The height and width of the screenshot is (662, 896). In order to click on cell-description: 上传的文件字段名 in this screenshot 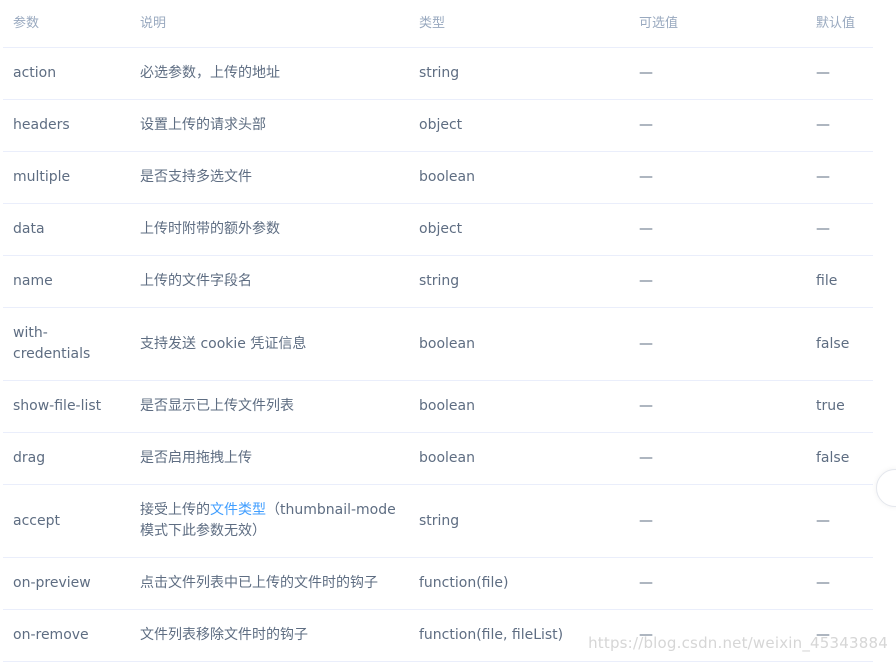, I will do `click(269, 281)`.